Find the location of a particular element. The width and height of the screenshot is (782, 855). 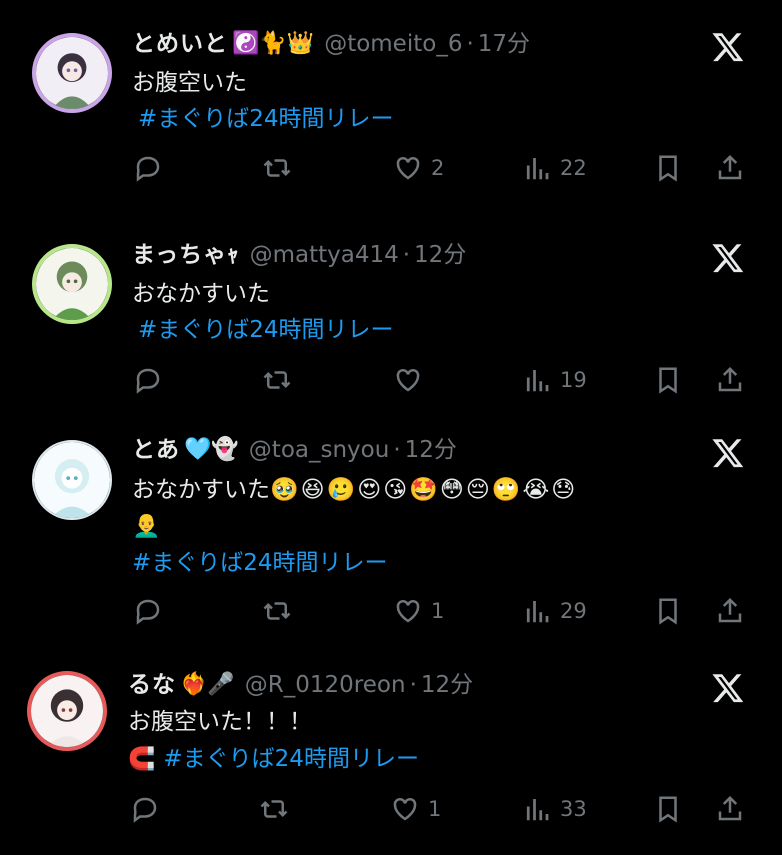

like-button is located at coordinates (412, 380).